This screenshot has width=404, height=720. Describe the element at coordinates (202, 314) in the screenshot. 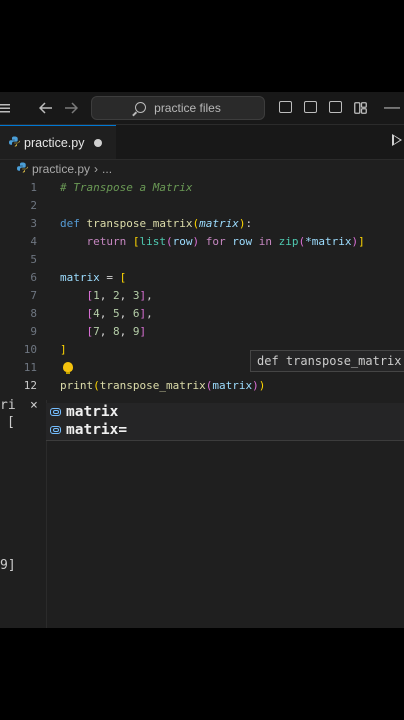

I see `code-line-8: 8 [4, 5, 6],` at that location.